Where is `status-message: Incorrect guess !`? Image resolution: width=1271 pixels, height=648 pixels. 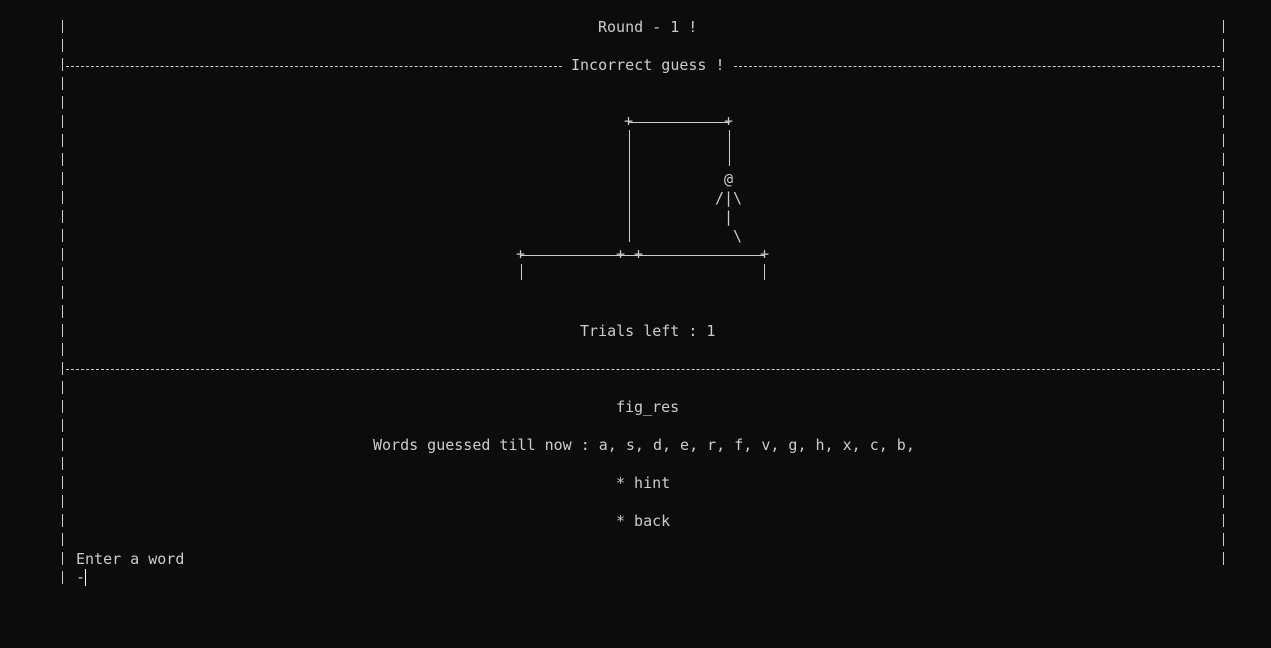 status-message: Incorrect guess ! is located at coordinates (648, 65).